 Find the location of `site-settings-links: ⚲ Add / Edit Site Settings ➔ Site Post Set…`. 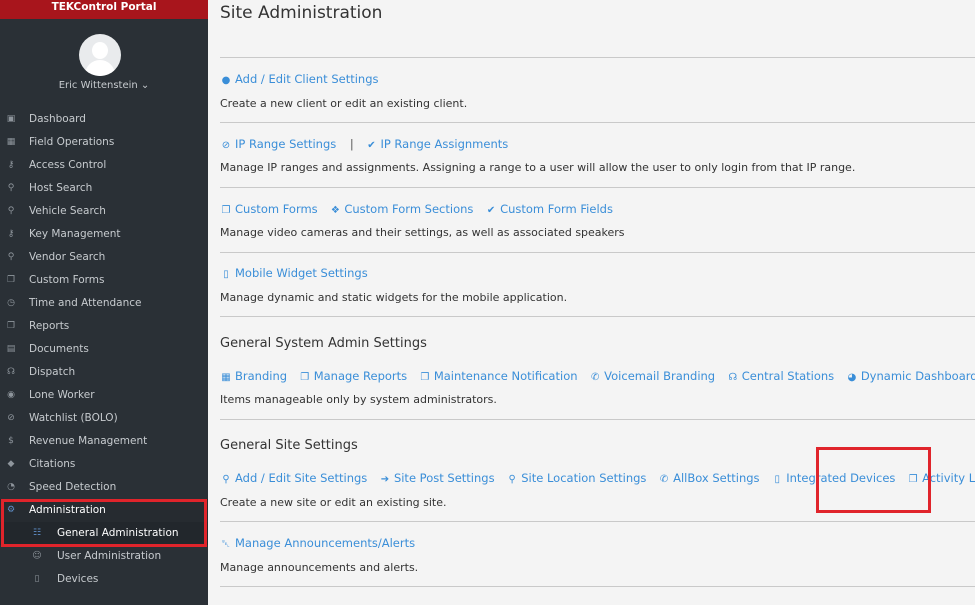

site-settings-links: ⚲ Add / Edit Site Settings ➔ Site Post Set… is located at coordinates (597, 478).